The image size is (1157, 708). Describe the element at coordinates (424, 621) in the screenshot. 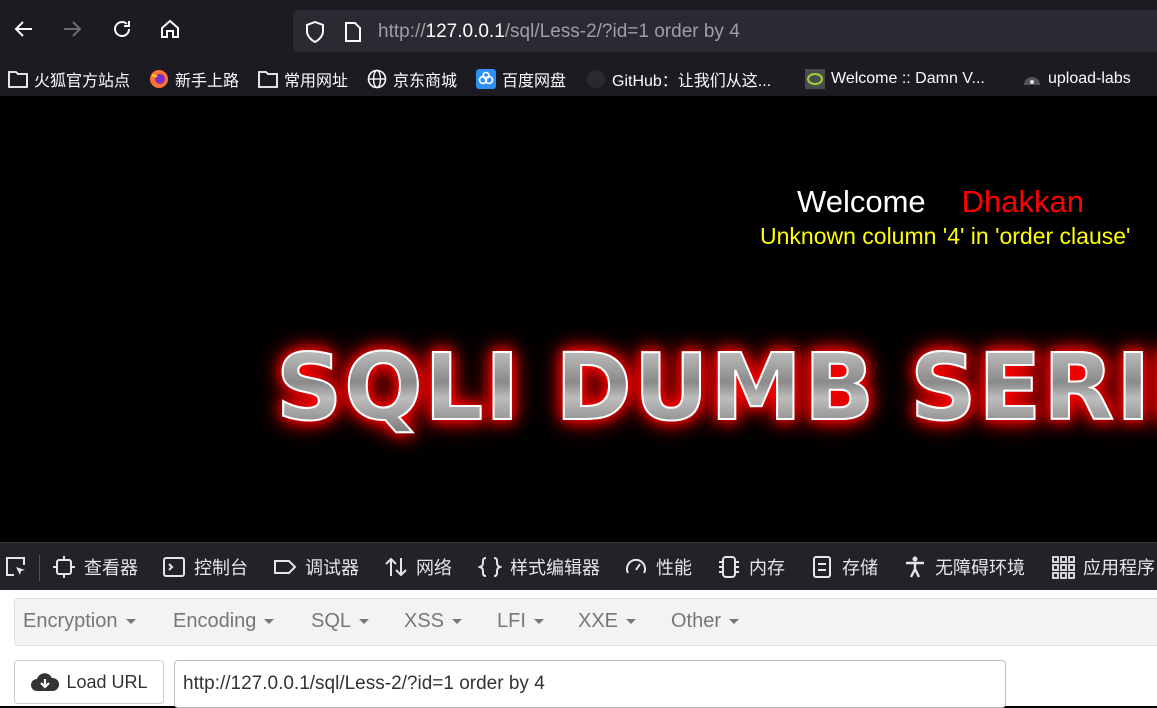

I see `menu-label: XSS` at that location.